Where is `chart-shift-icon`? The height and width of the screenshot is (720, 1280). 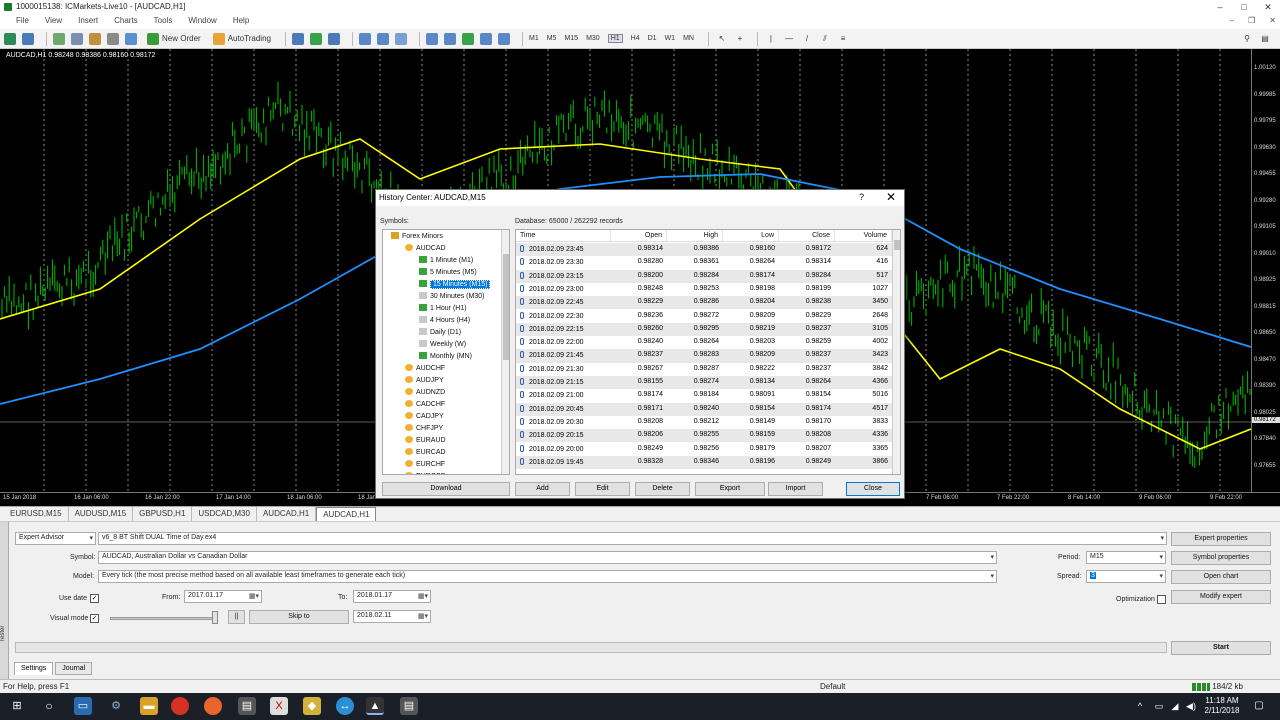 chart-shift-icon is located at coordinates (431, 38).